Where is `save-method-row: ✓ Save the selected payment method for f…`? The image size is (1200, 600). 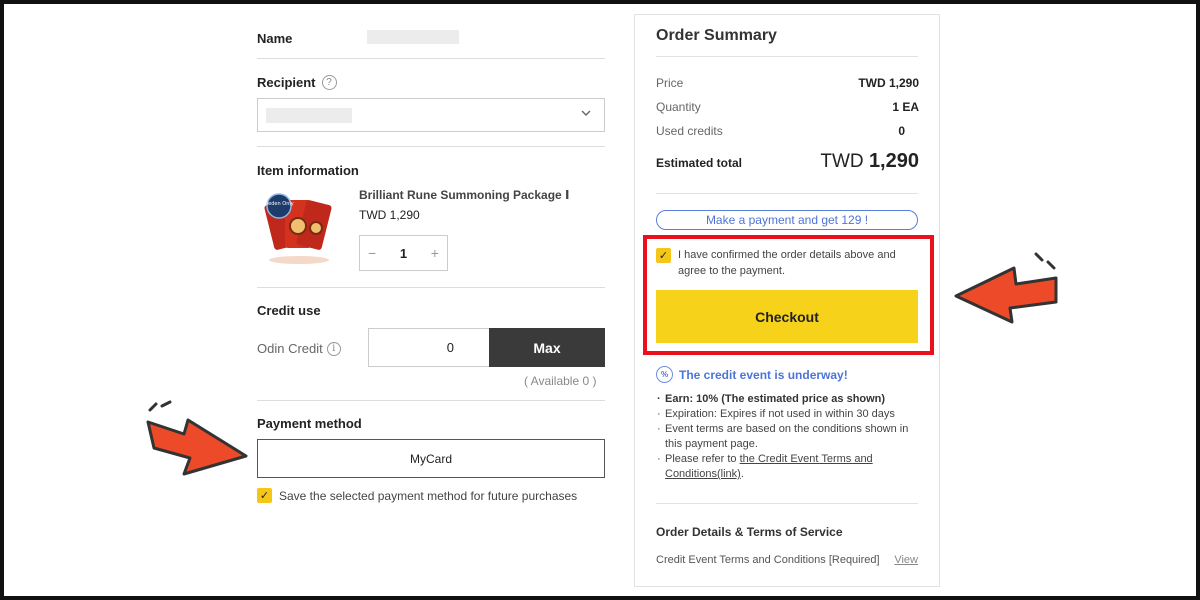
save-method-row: ✓ Save the selected payment method for f… is located at coordinates (417, 495).